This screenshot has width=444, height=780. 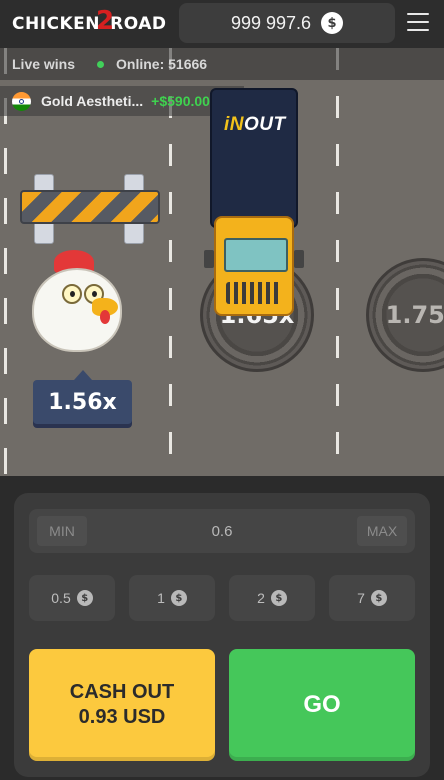 What do you see at coordinates (271, 22) in the screenshot?
I see `balance-value: 999 997.6` at bounding box center [271, 22].